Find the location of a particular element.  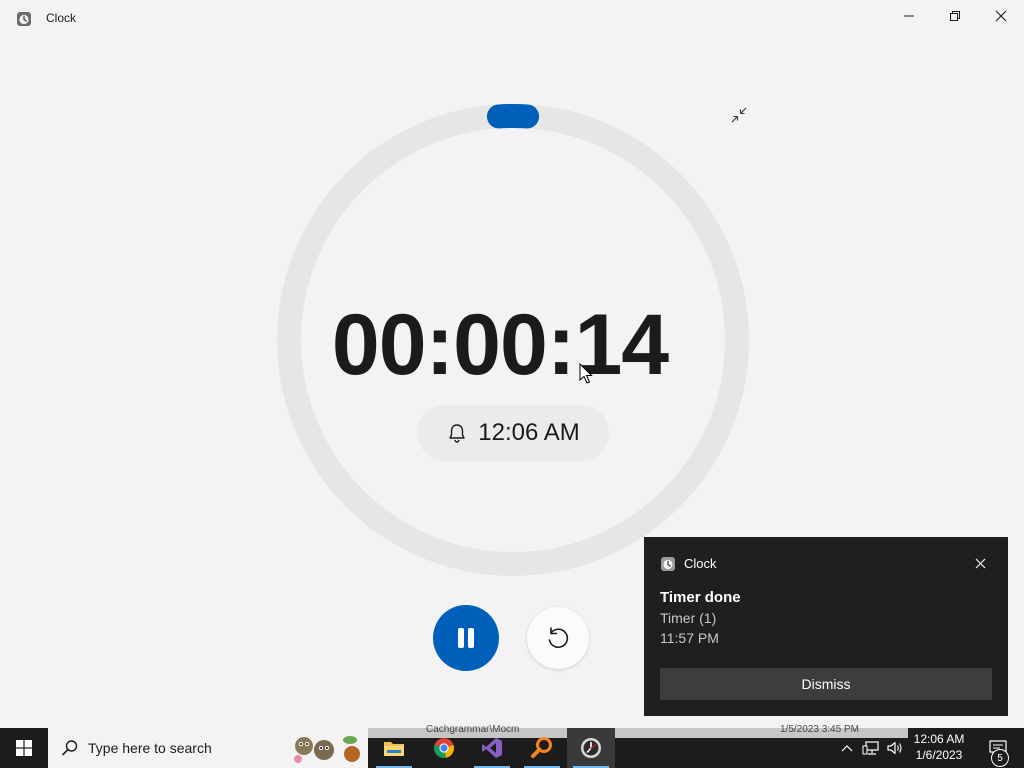

notification-timer-name: Timer (1) is located at coordinates (688, 618).